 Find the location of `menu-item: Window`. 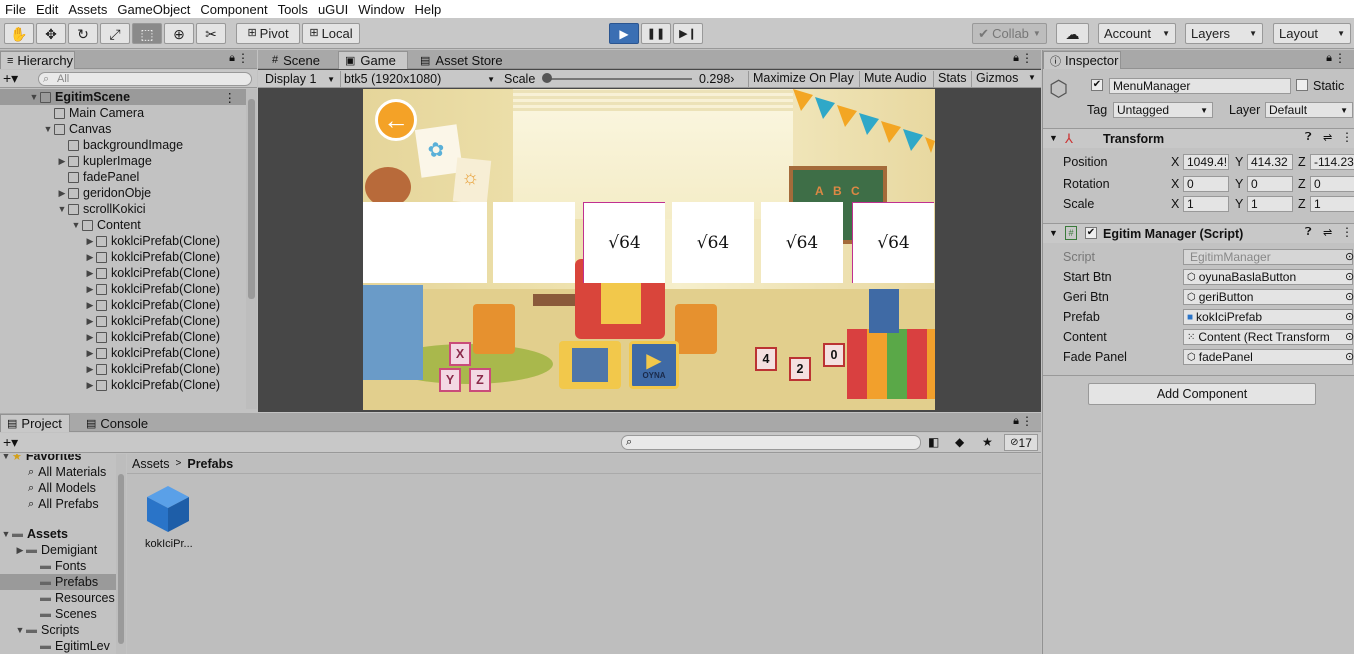

menu-item: Window is located at coordinates (381, 9).